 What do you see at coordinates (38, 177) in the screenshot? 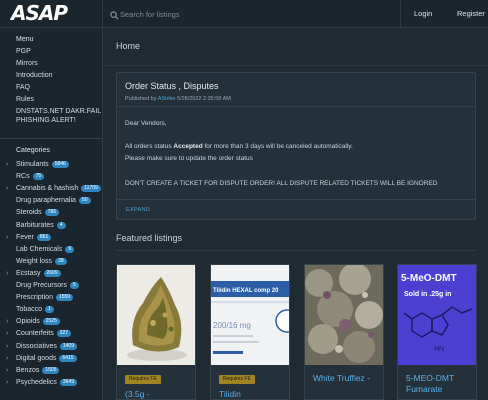
I see `category-count-badge: 75` at bounding box center [38, 177].